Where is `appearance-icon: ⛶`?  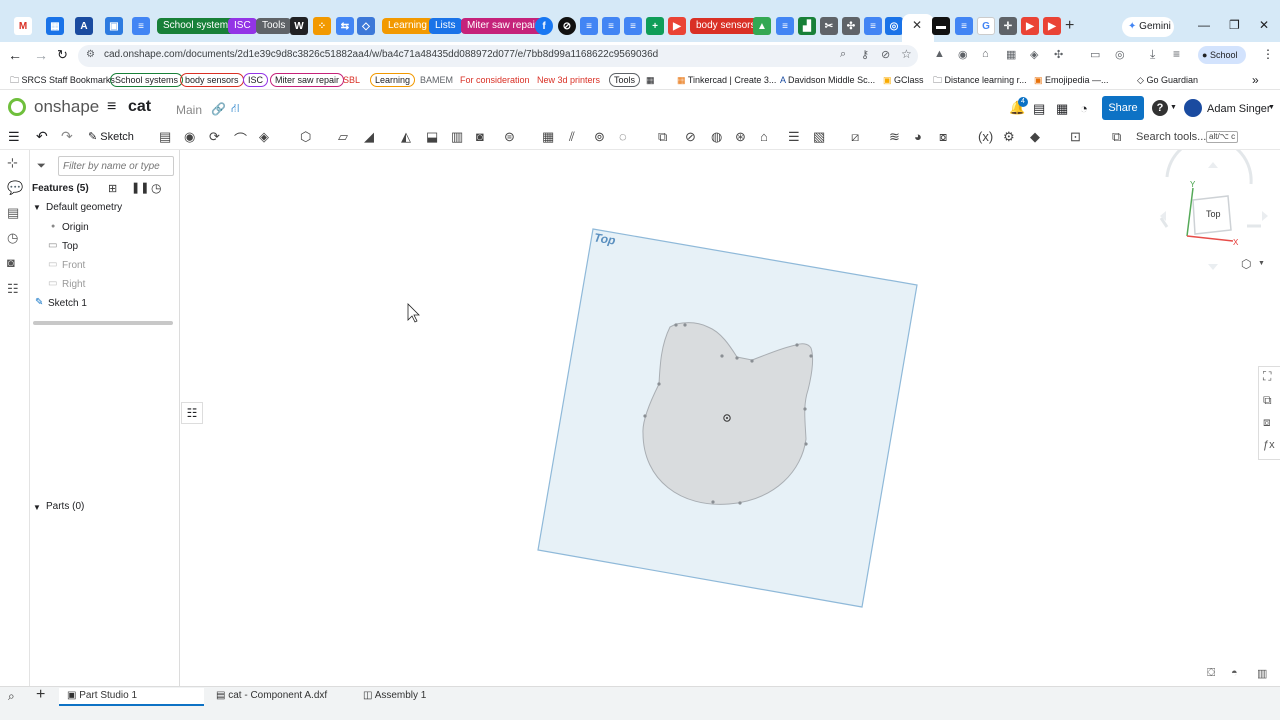 appearance-icon: ⛶ is located at coordinates (1267, 376).